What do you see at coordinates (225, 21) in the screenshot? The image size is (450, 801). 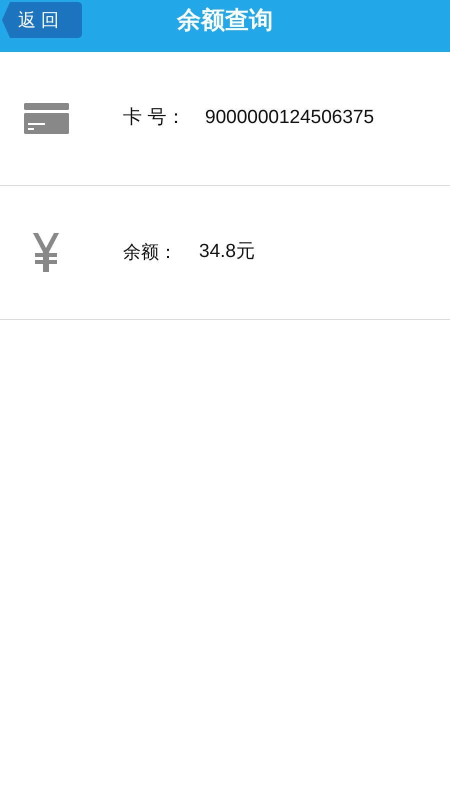 I see `screen-title: 余额查询` at bounding box center [225, 21].